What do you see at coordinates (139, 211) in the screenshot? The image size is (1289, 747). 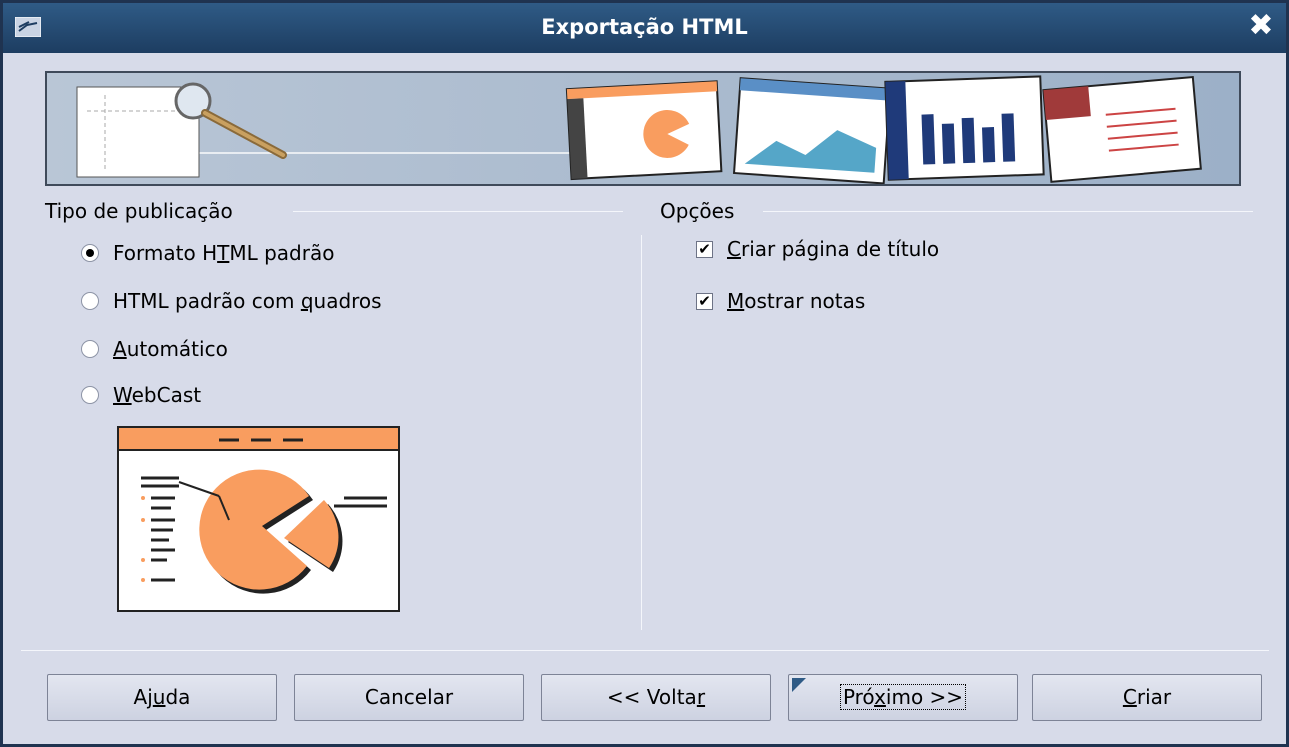 I see `publication-type-label: Tipo de publicação` at bounding box center [139, 211].